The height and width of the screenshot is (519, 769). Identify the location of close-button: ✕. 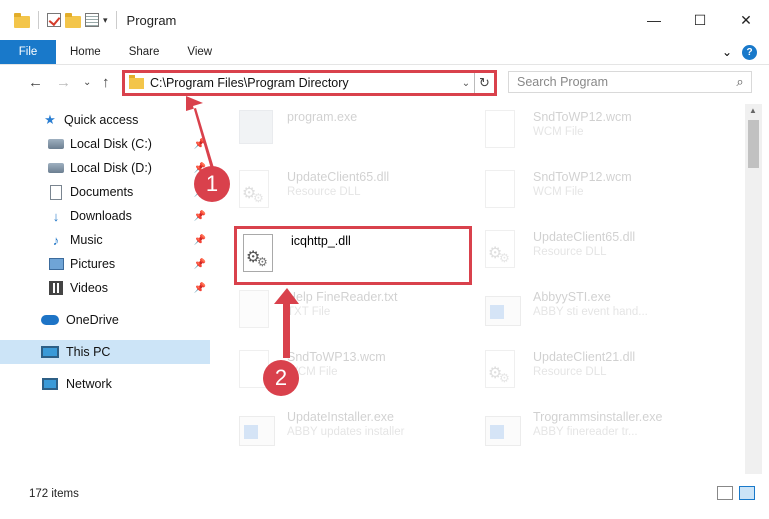
(746, 20).